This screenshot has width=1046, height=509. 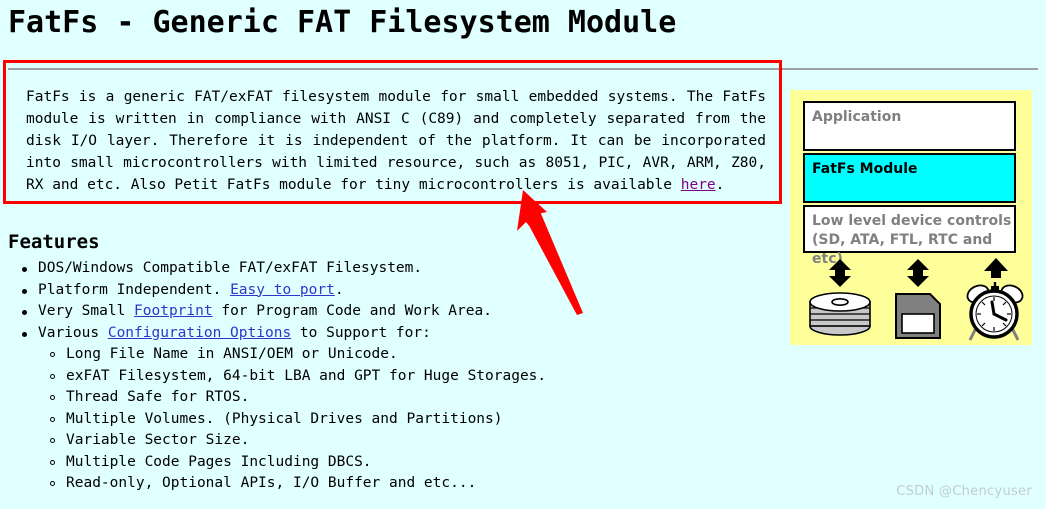 What do you see at coordinates (840, 314) in the screenshot?
I see `disk-stack-icon` at bounding box center [840, 314].